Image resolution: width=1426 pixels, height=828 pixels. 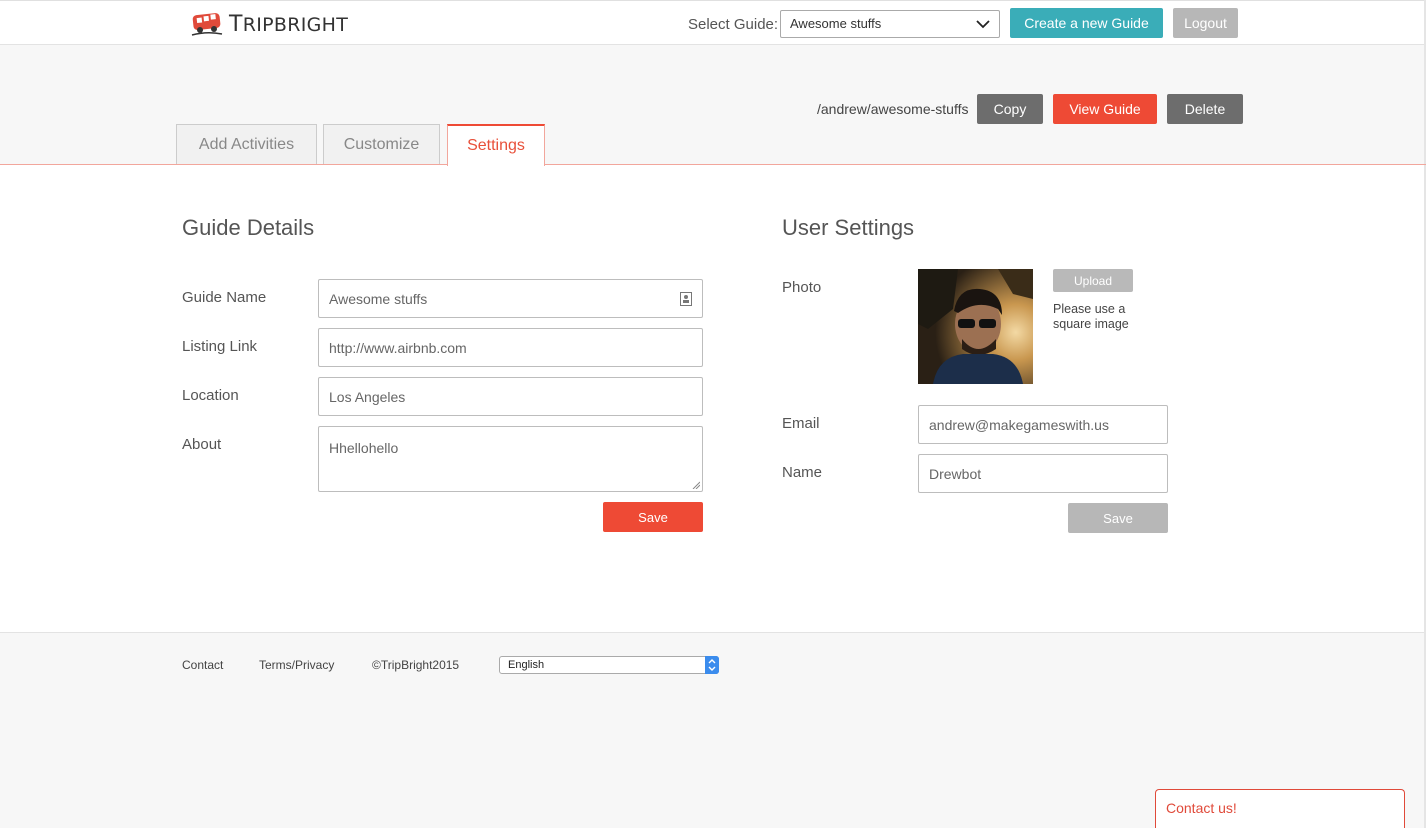 I want to click on guide-url: /andrew/awesome-stuffs, so click(x=893, y=109).